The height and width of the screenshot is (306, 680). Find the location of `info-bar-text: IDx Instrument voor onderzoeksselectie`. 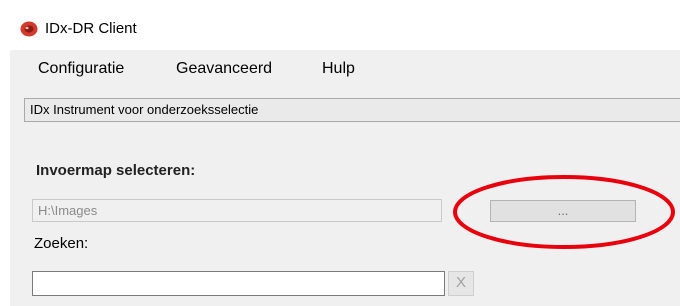

info-bar-text: IDx Instrument voor onderzoeksselectie is located at coordinates (144, 109).